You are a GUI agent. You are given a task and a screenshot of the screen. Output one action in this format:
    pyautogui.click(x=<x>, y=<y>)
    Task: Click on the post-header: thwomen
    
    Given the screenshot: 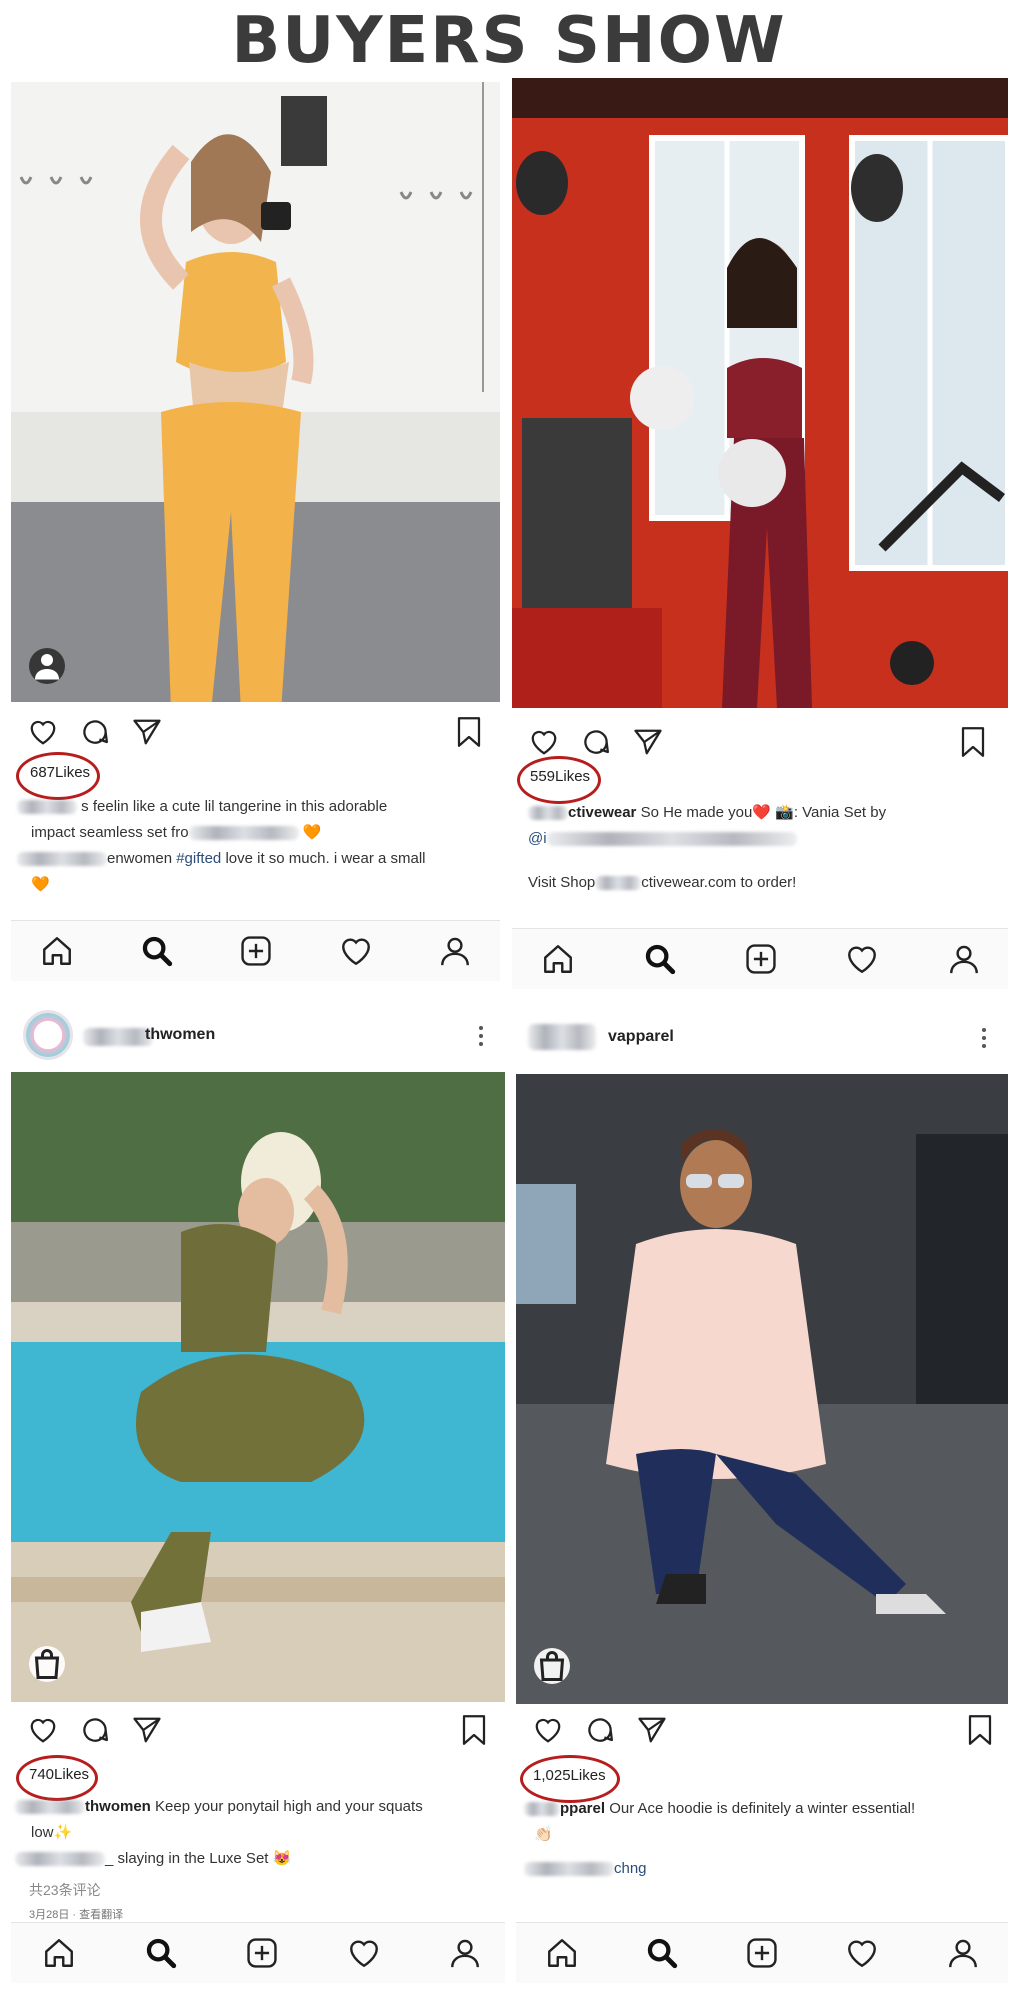 What is the action you would take?
    pyautogui.click(x=258, y=1036)
    